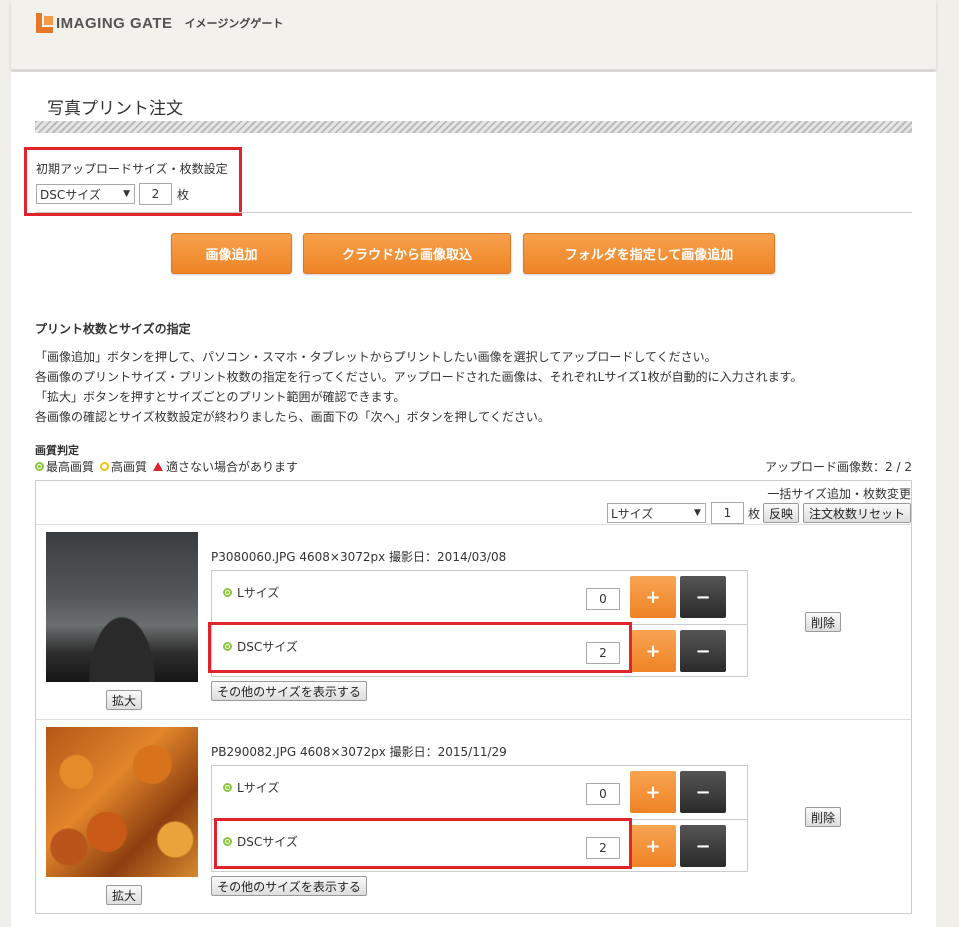 This screenshot has height=927, width=959. I want to click on page-title: 写真プリント注文, so click(115, 109).